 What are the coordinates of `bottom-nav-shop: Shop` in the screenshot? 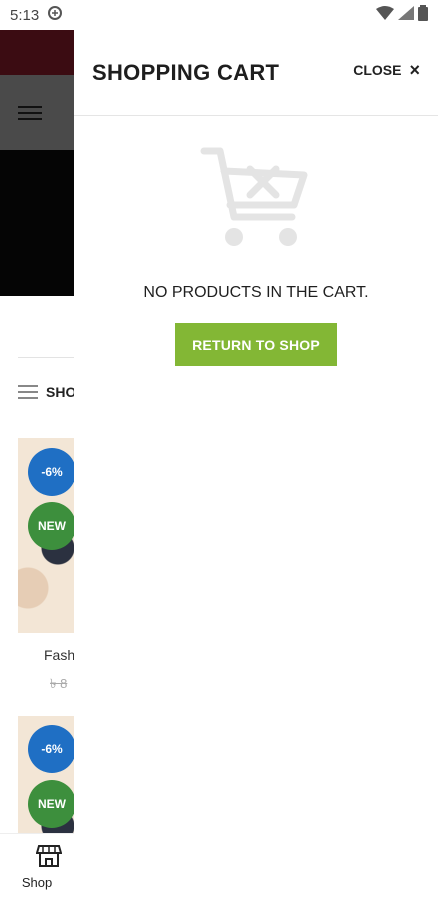 It's located at (37, 866).